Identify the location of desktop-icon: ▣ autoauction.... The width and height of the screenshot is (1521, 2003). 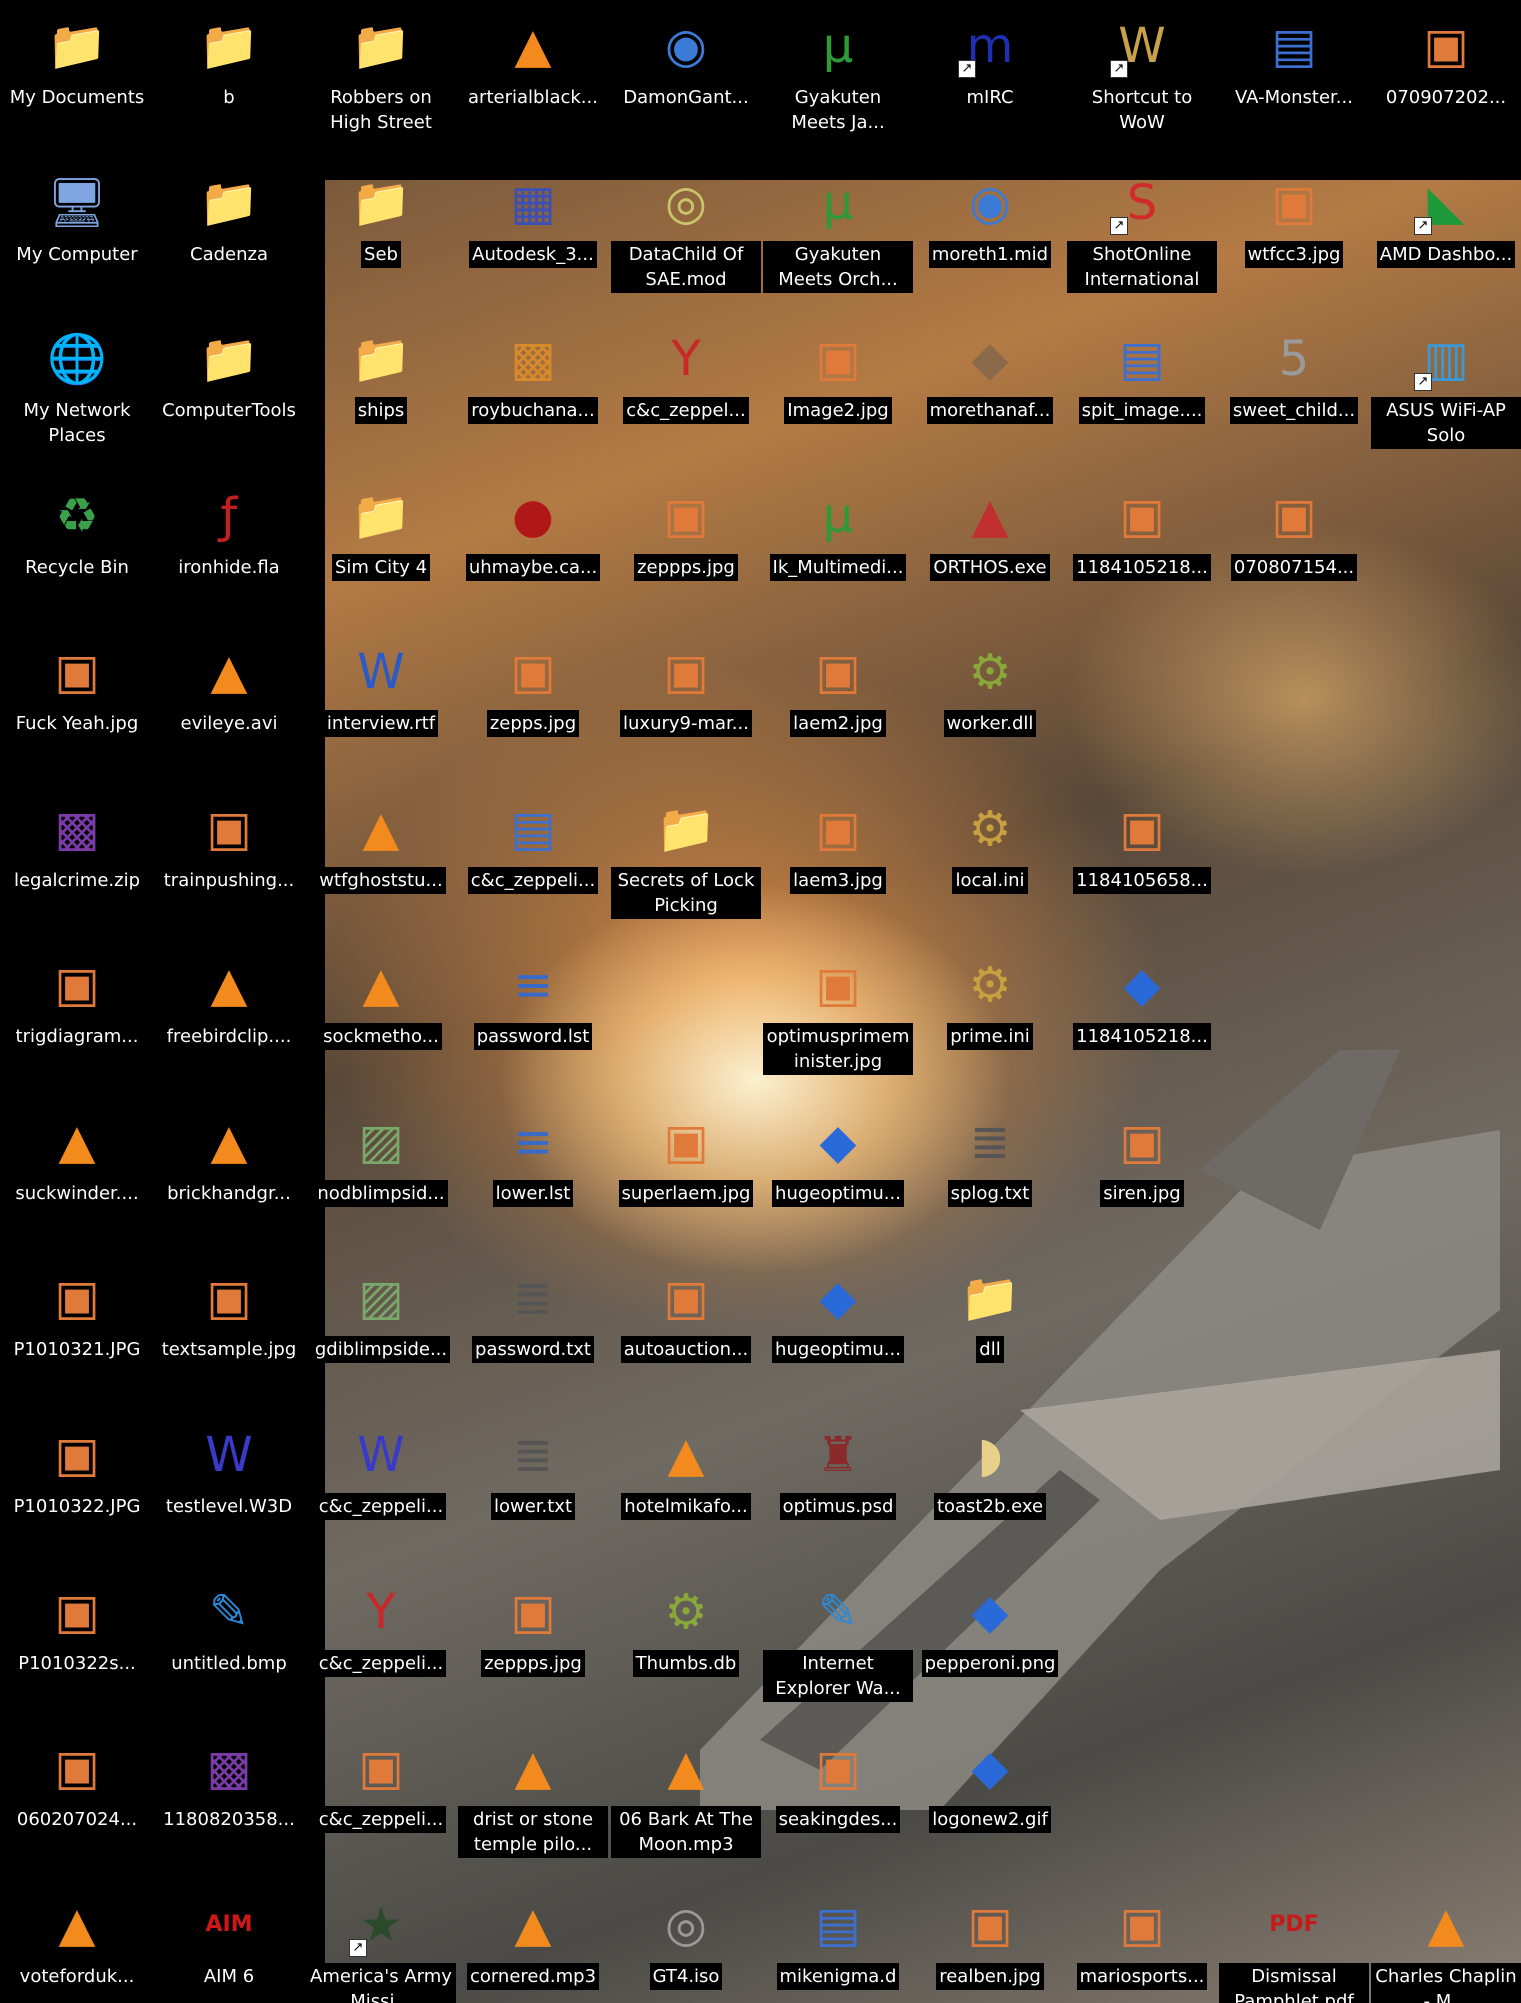
(686, 1331).